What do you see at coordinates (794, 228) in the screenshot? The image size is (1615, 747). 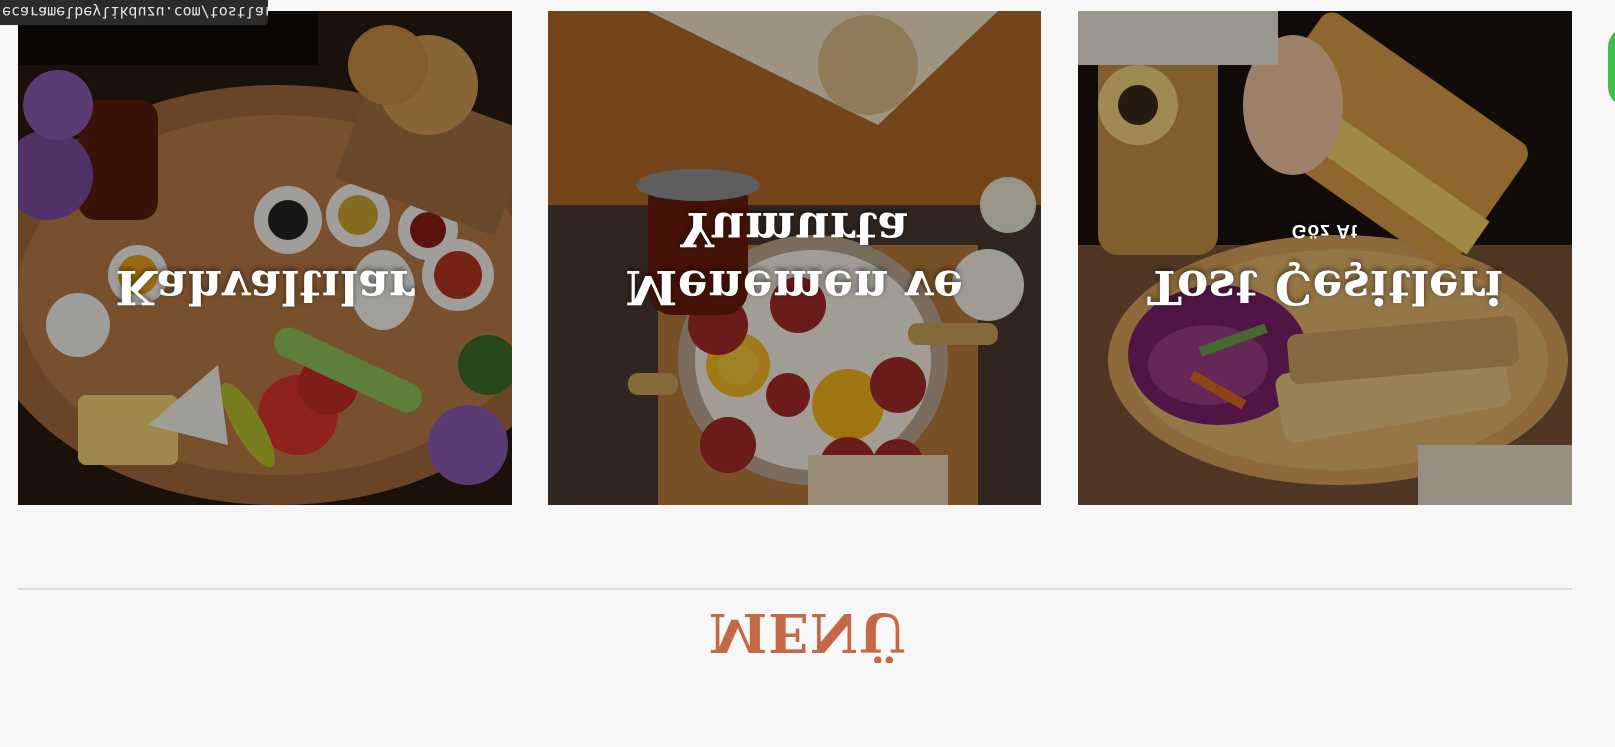 I see `card-title-line2: Yumurta` at bounding box center [794, 228].